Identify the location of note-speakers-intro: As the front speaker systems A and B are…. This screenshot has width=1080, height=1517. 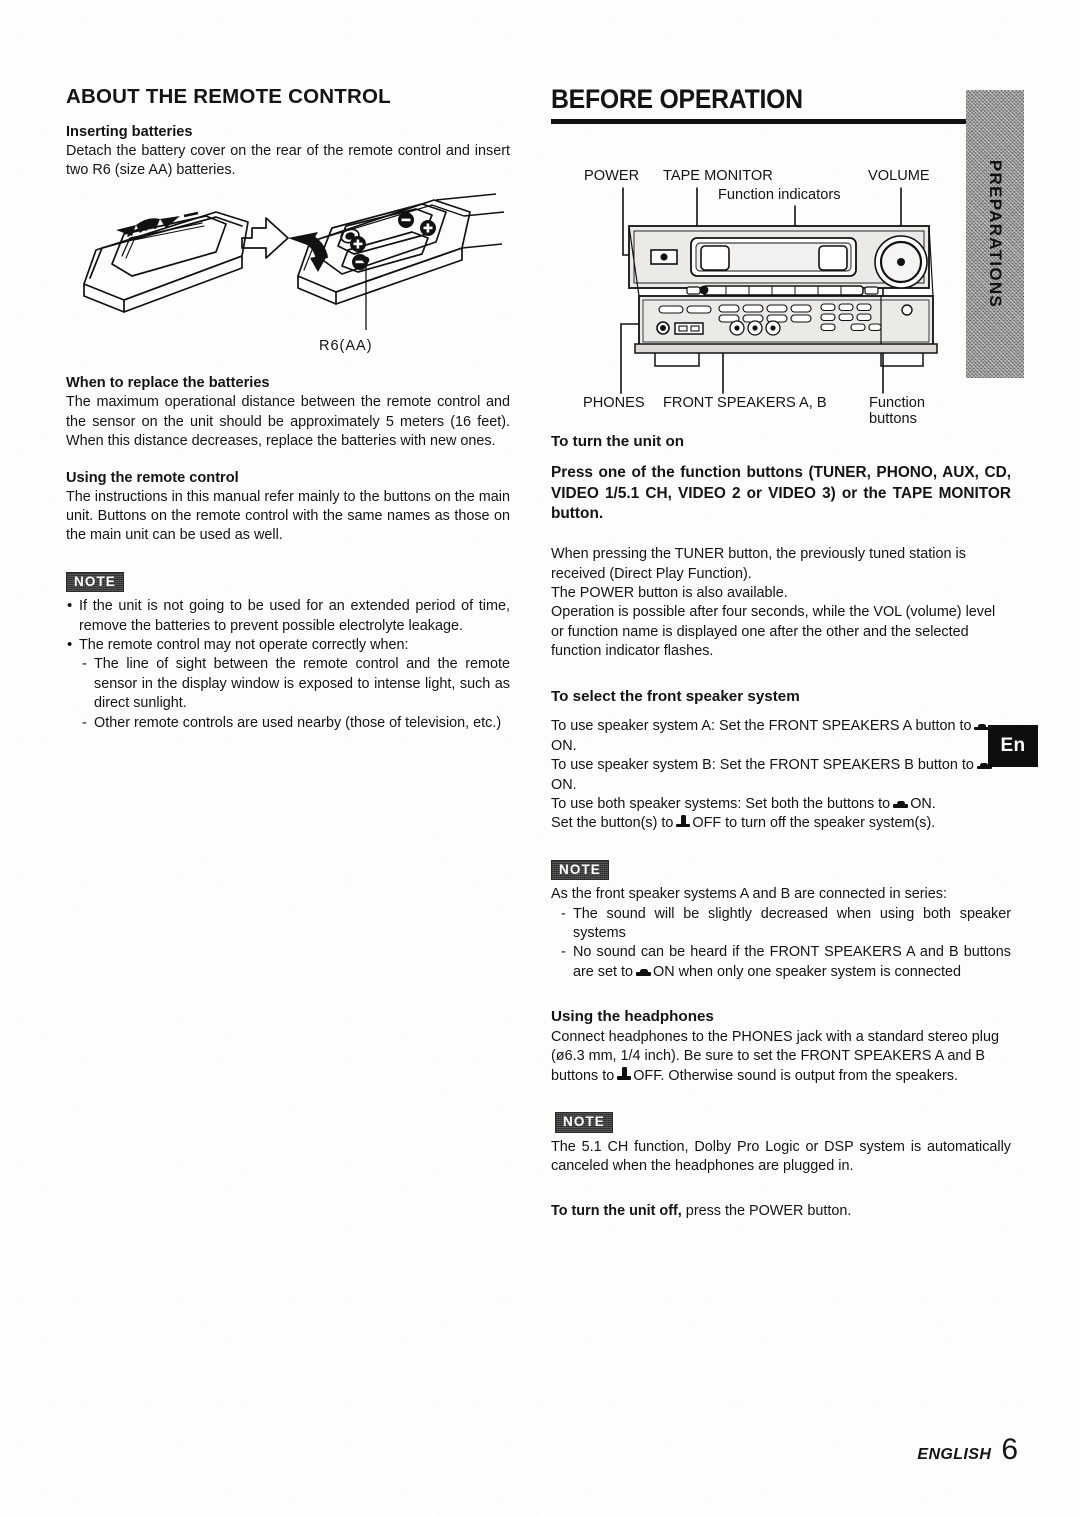
(749, 894).